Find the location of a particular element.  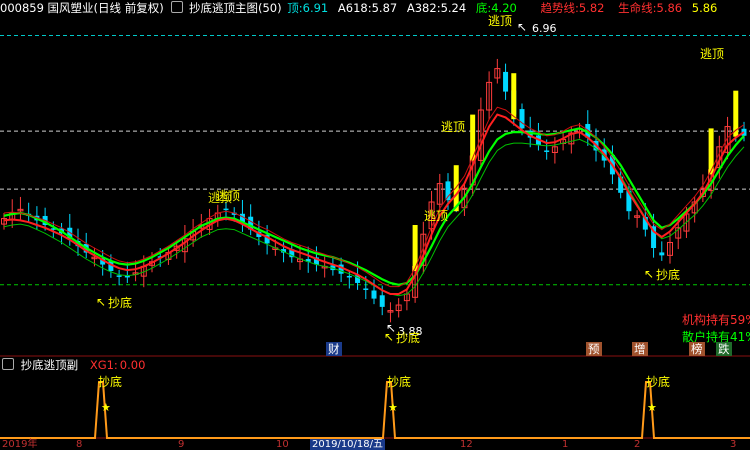

bottom-arrow-3: ↖ is located at coordinates (649, 274).